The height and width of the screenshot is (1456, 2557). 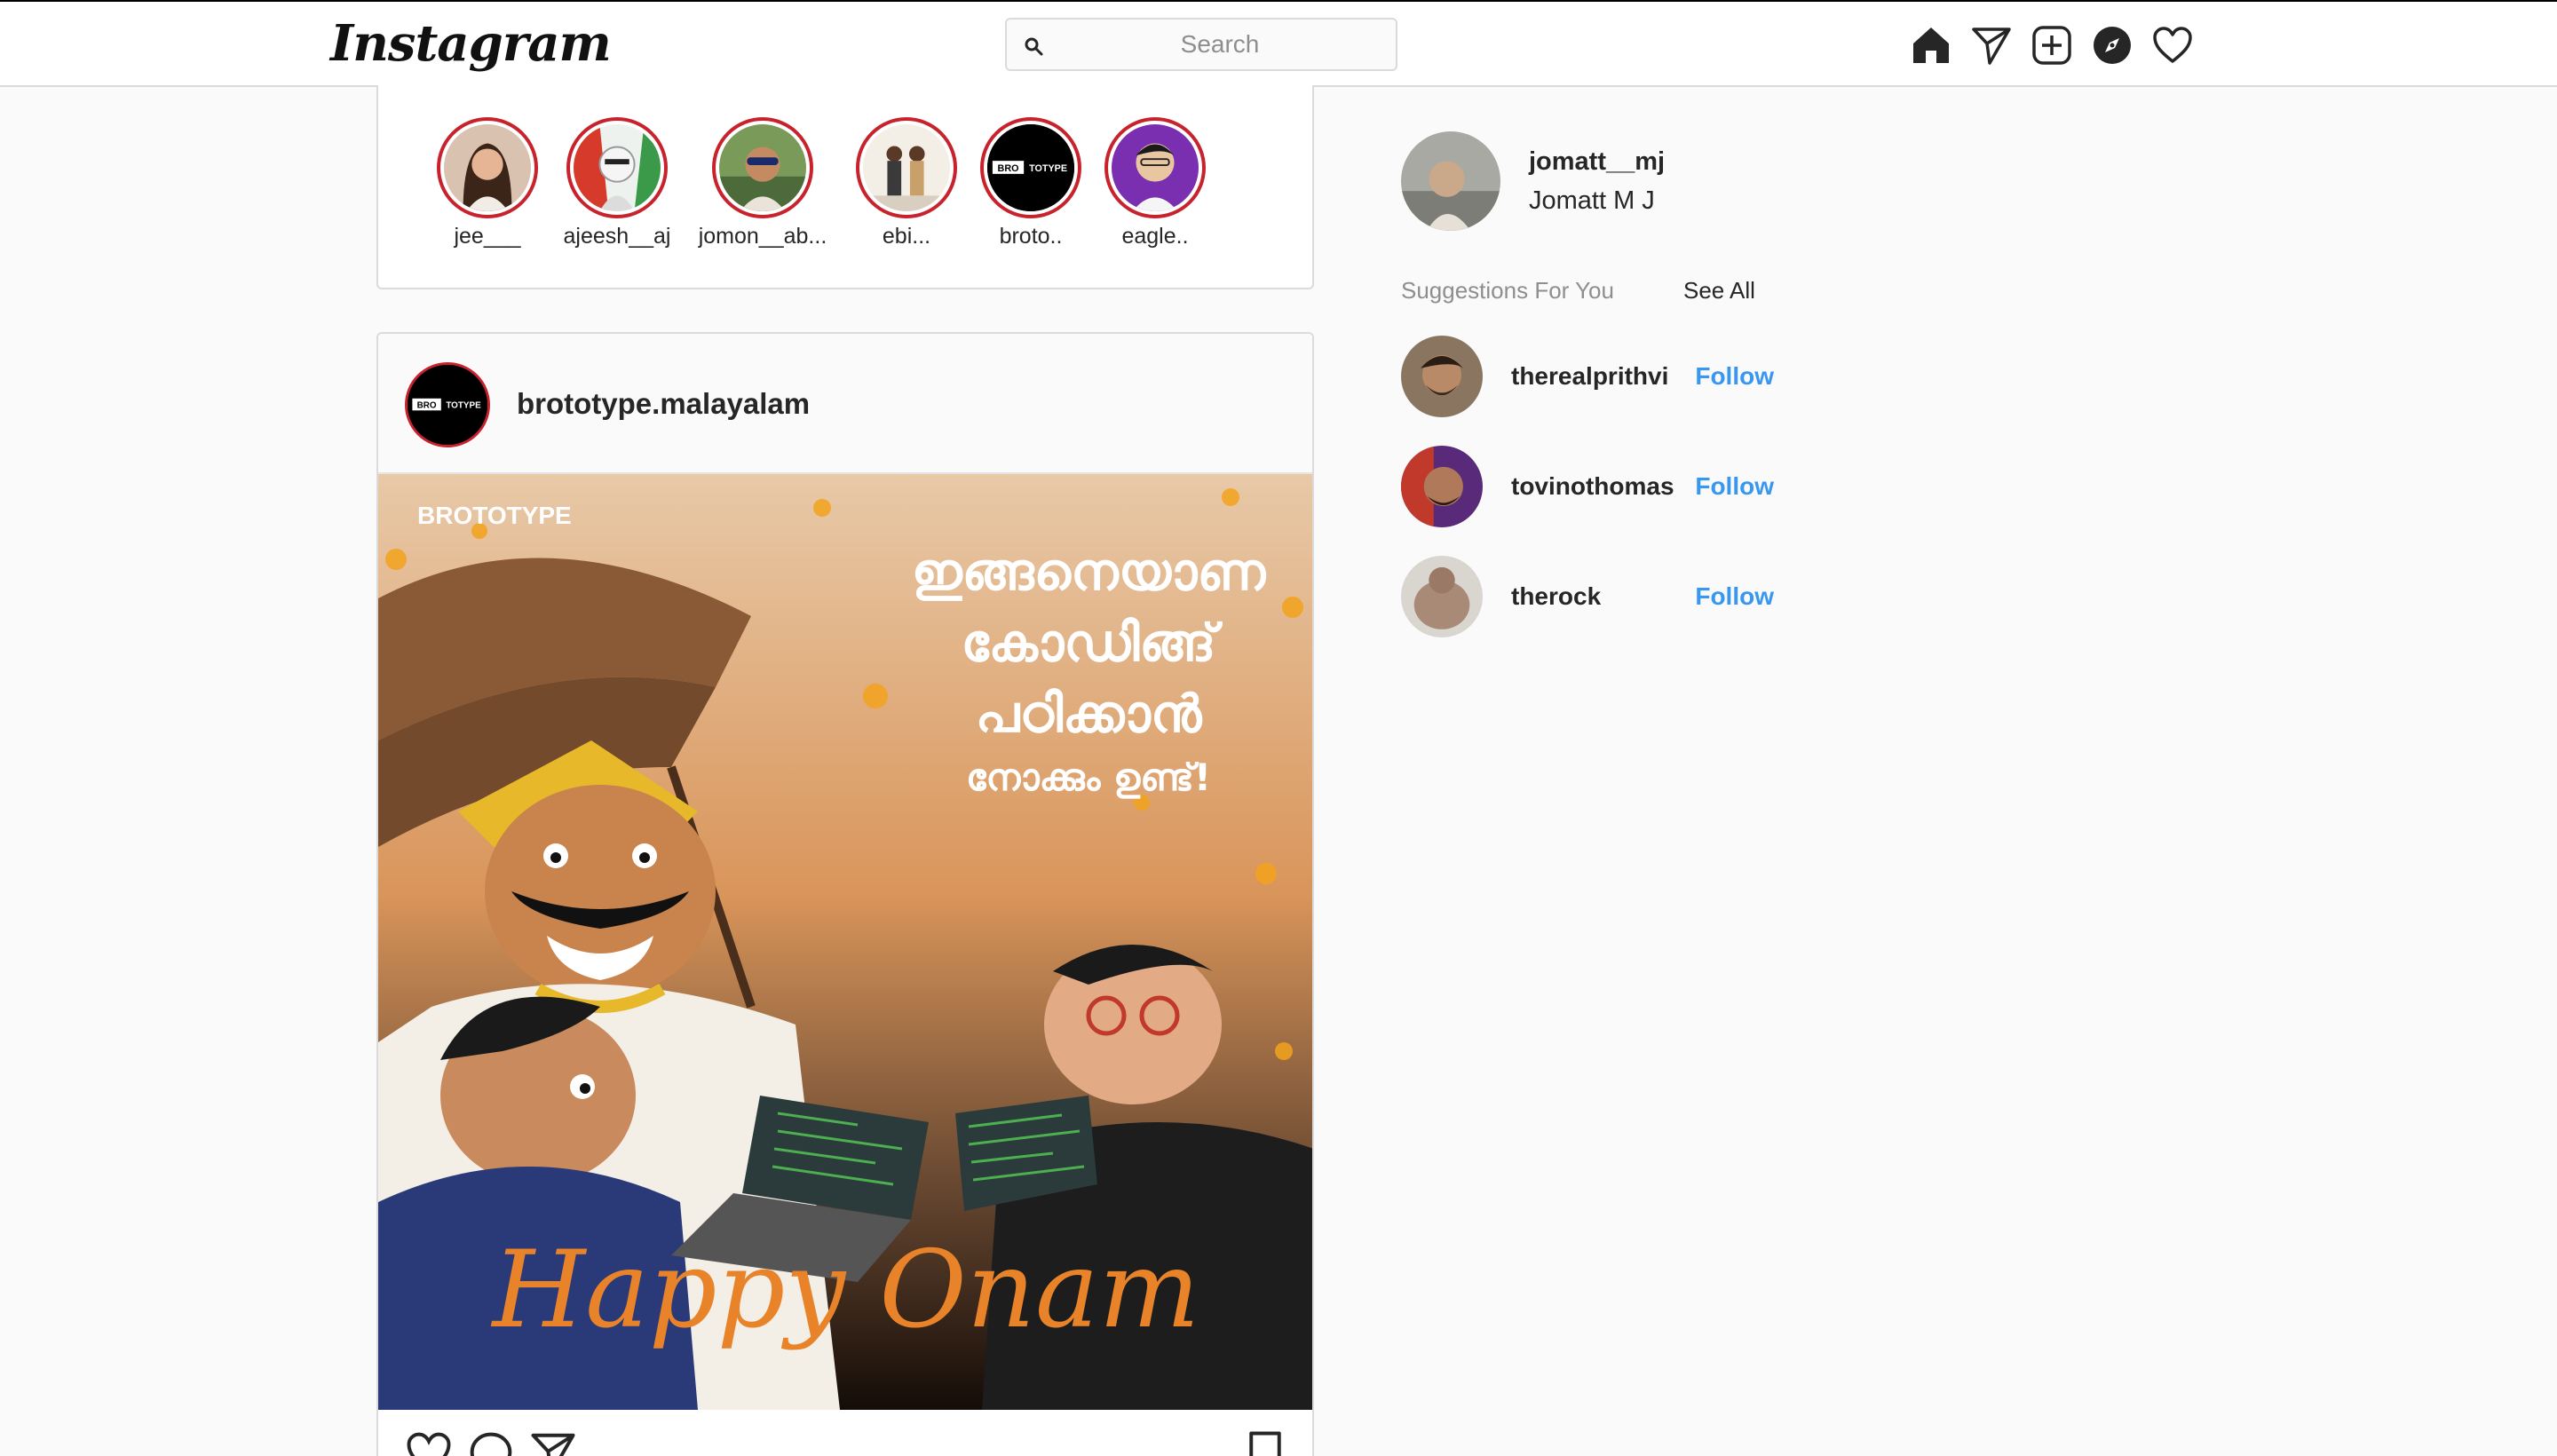 What do you see at coordinates (1220, 44) in the screenshot?
I see `search-input` at bounding box center [1220, 44].